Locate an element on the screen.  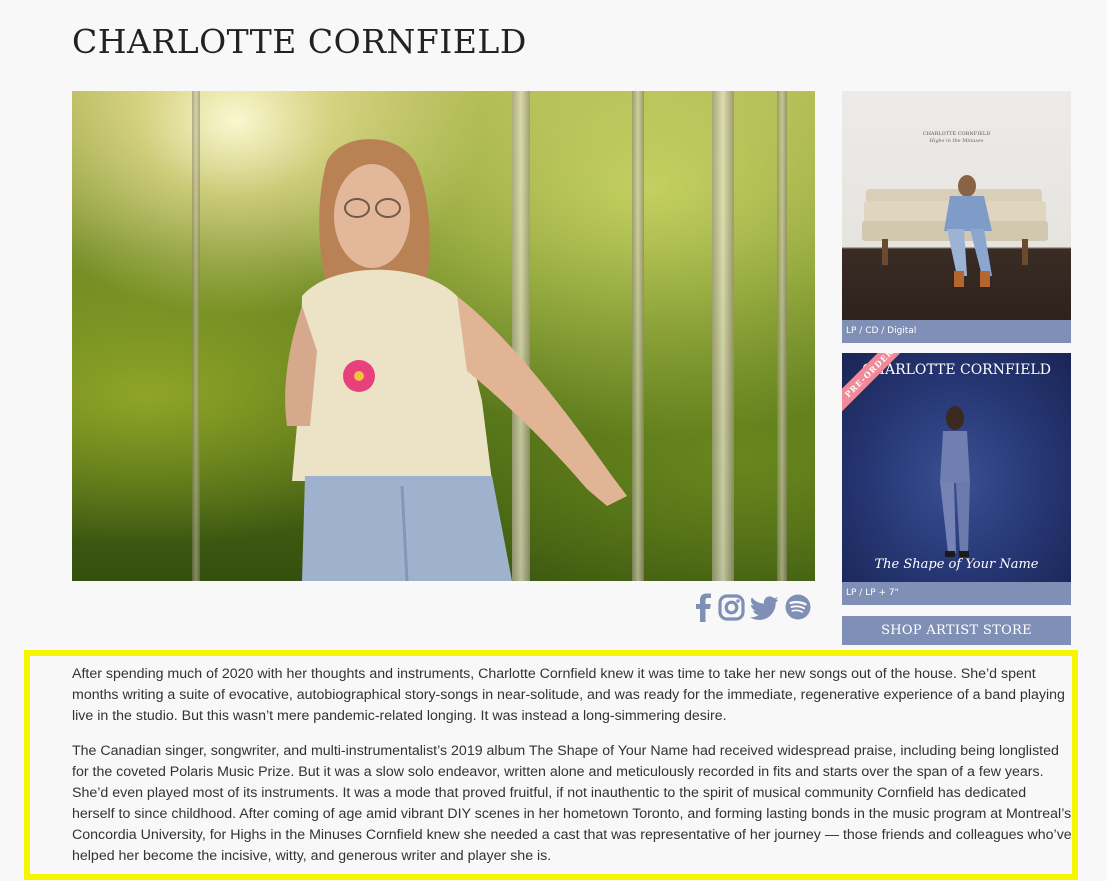
instagram-icon is located at coordinates (731, 607).